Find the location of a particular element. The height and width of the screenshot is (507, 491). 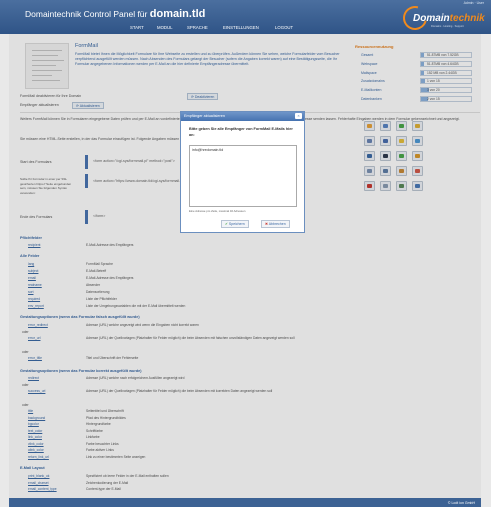

cancel-icon: ✖ is located at coordinates (266, 224).